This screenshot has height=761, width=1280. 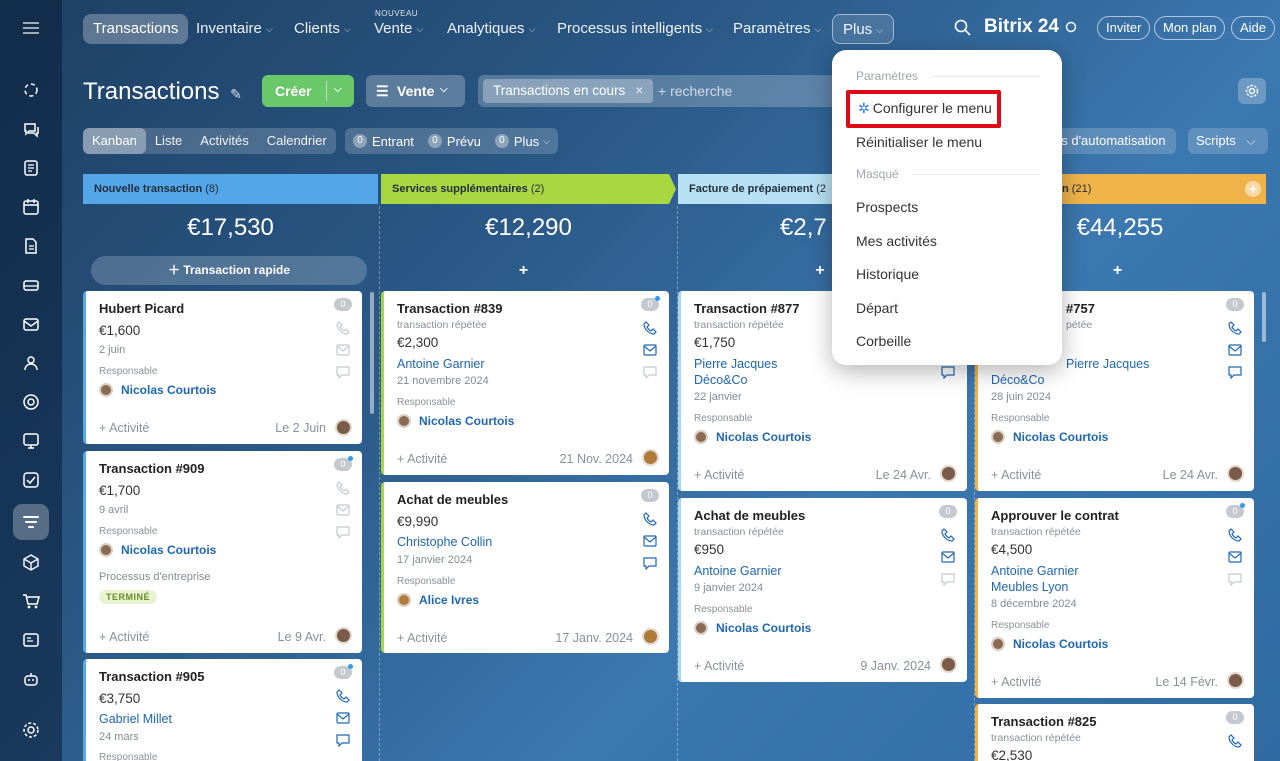 What do you see at coordinates (135, 719) in the screenshot?
I see `contact-link: Gabriel Millet` at bounding box center [135, 719].